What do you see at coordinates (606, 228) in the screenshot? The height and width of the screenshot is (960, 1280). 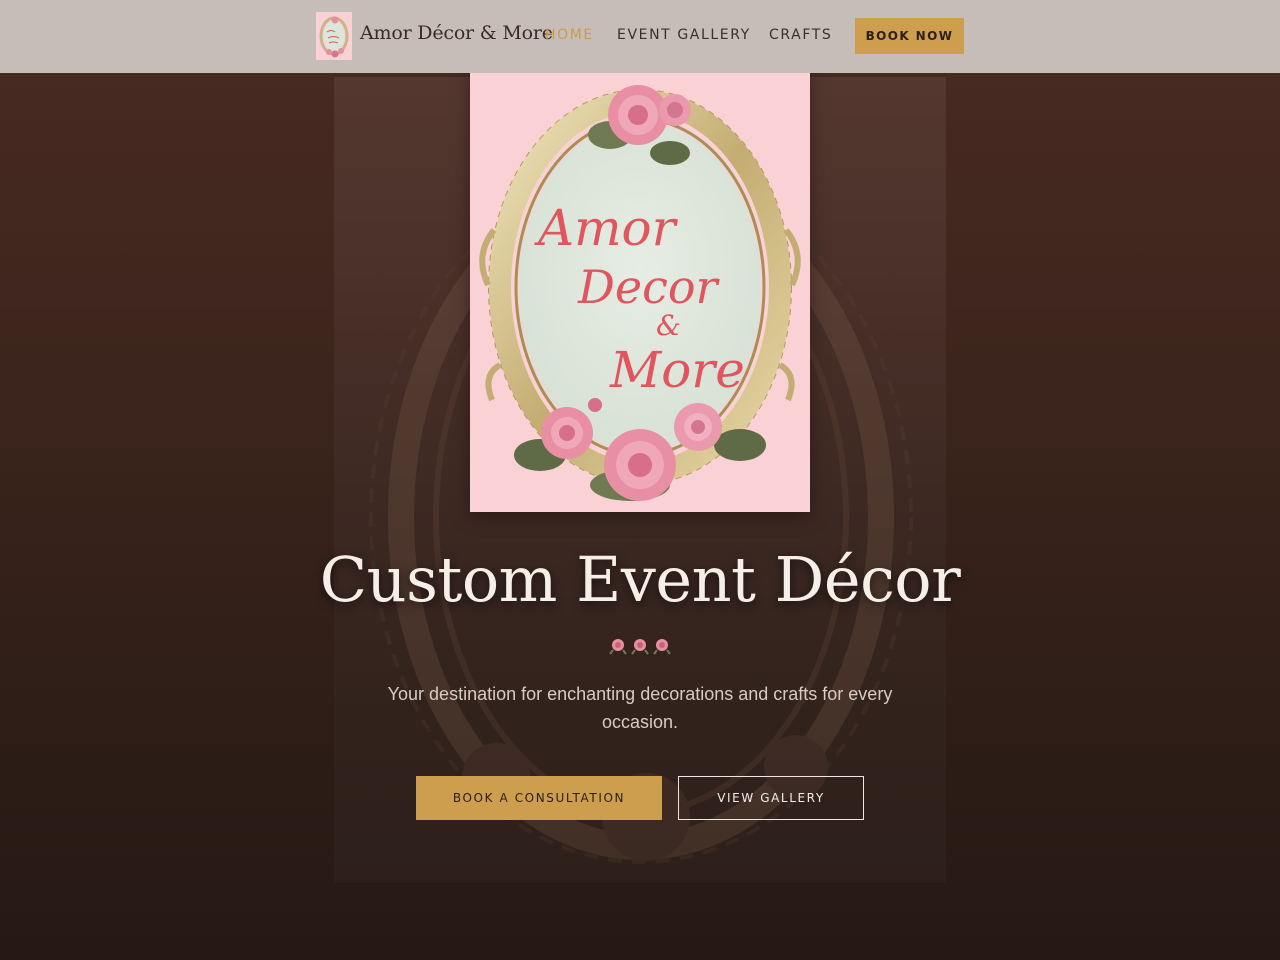 I see `svg-text: Amor` at bounding box center [606, 228].